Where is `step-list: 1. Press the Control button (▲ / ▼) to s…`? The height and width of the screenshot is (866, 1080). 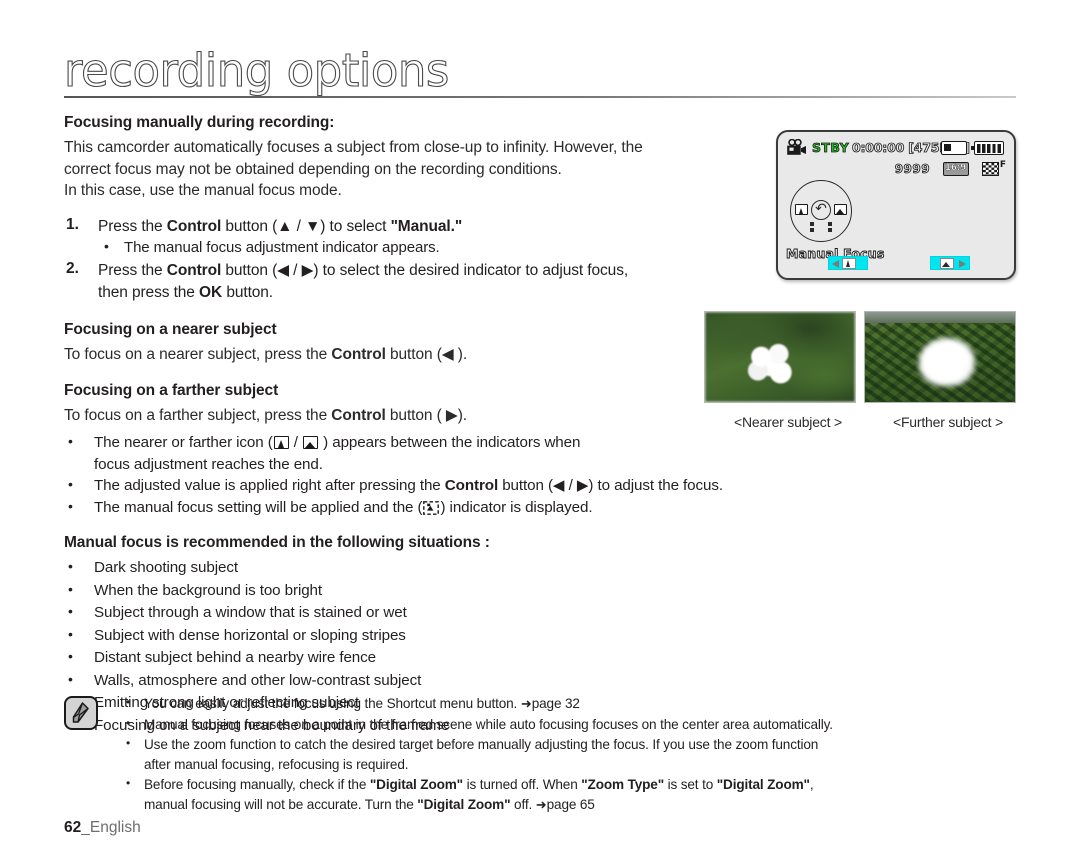 step-list: 1. Press the Control button (▲ / ▼) to s… is located at coordinates (414, 260).